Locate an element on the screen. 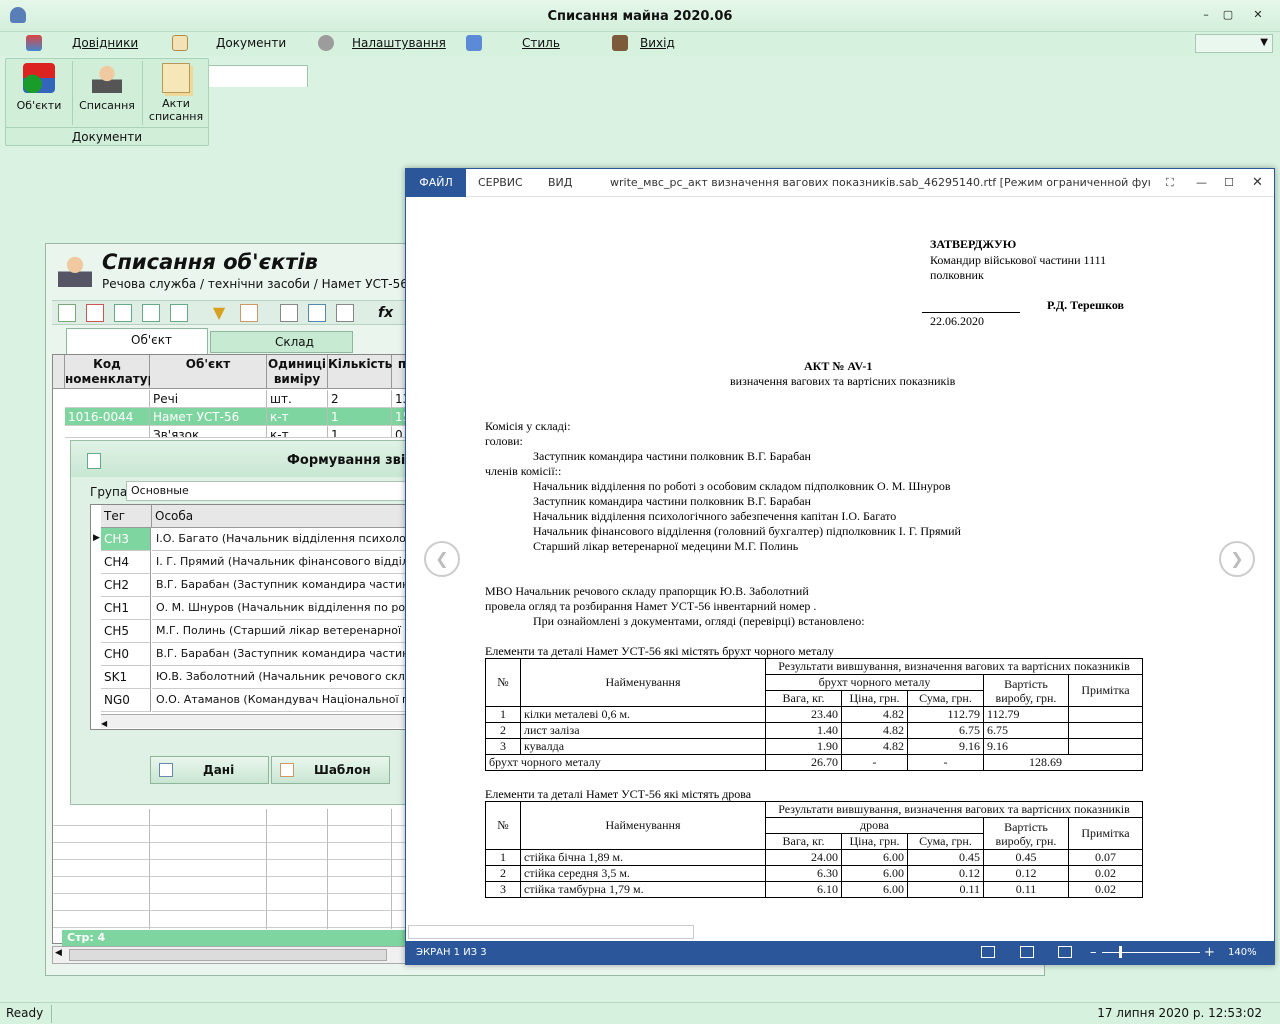 This screenshot has height=1024, width=1280. th-name: Найменування is located at coordinates (643, 682).